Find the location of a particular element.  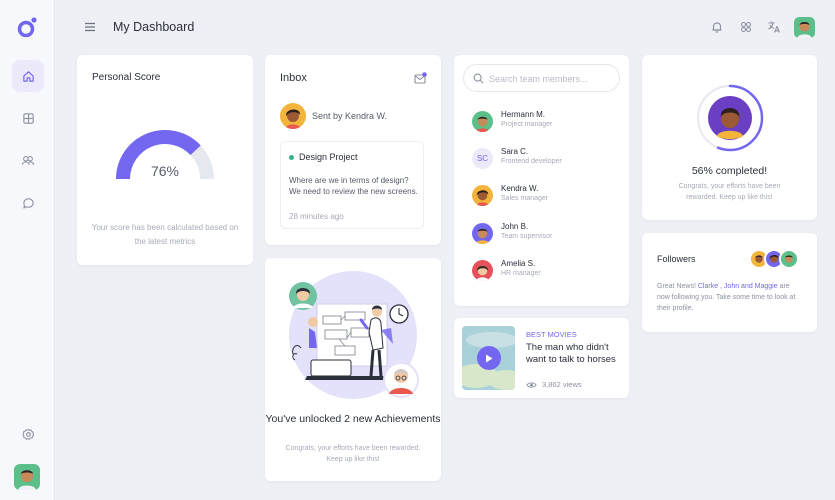

member-role: HR manager is located at coordinates (521, 273).